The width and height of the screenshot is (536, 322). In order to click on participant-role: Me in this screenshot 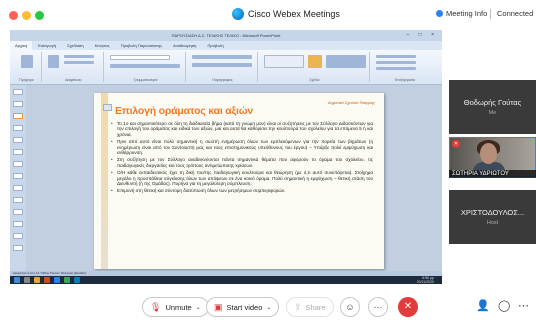, I will do `click(492, 113)`.